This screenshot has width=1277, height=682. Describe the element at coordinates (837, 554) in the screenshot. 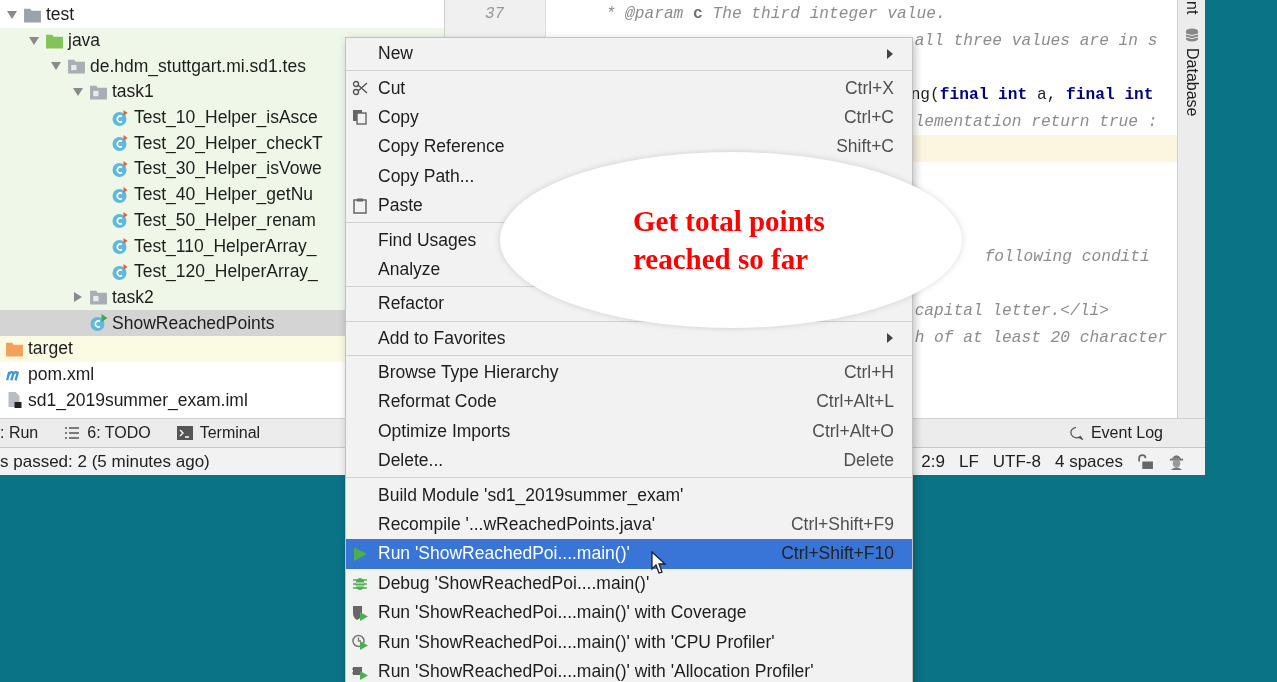

I see `shortcut-label: Ctrl+Shift+F10` at that location.